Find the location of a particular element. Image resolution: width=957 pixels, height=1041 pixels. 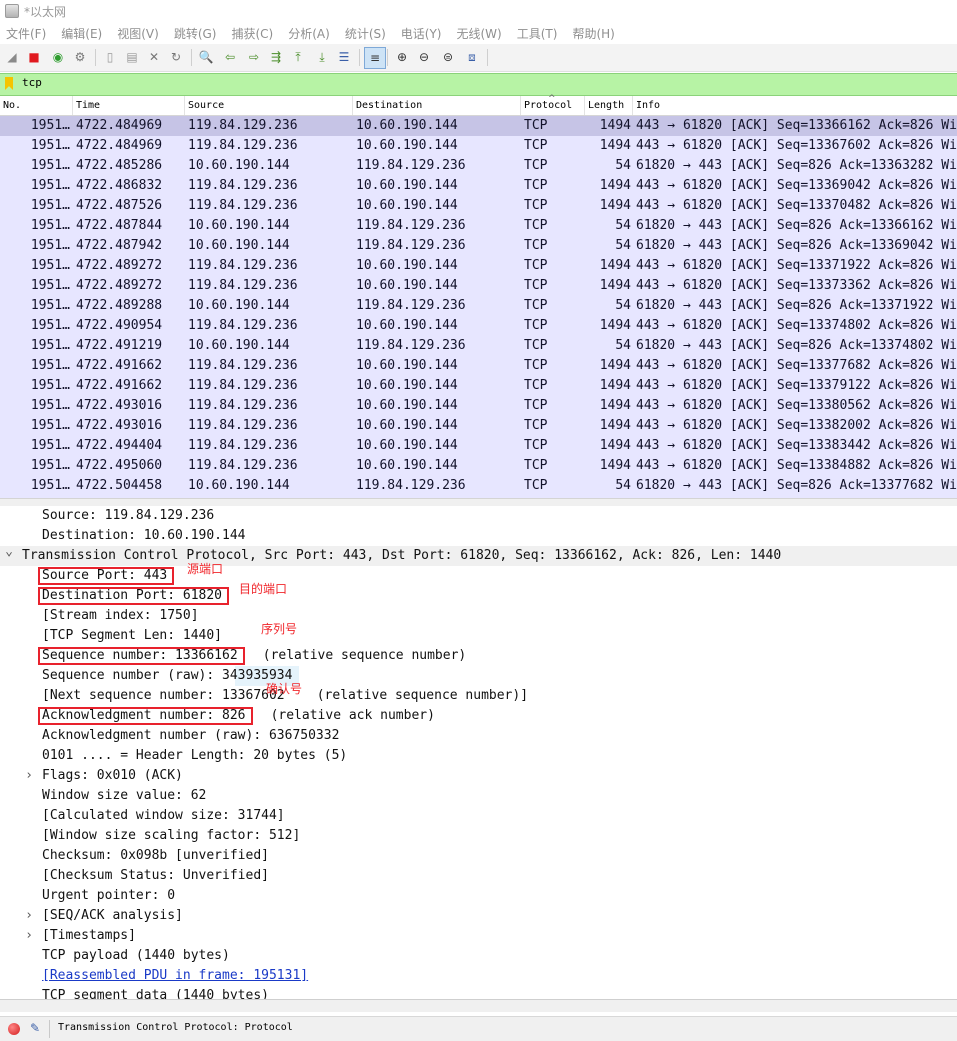

detail-reassembled-link: [Reassembled PDU in frame: 195131] is located at coordinates (478, 976).